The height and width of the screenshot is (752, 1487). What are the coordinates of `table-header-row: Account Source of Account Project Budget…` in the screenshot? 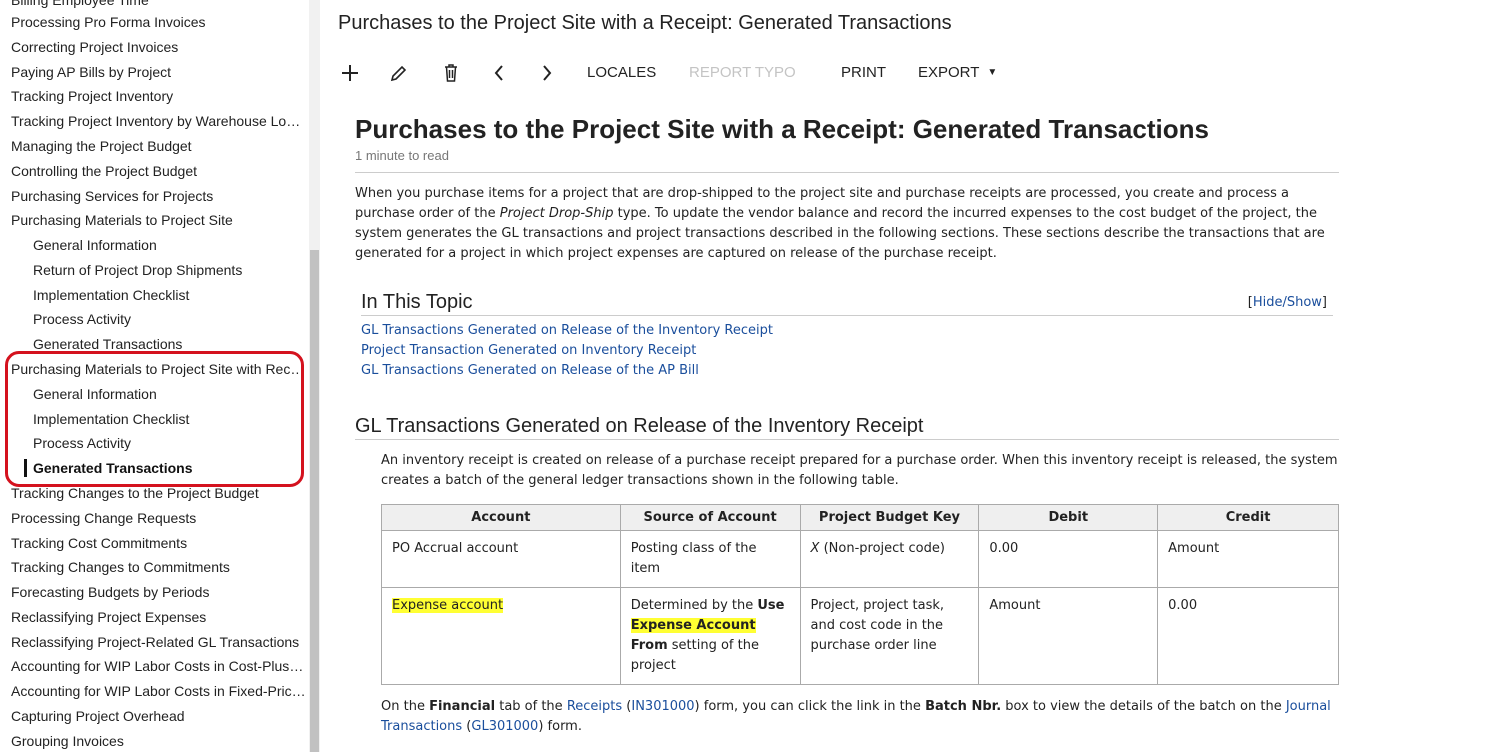 It's located at (860, 517).